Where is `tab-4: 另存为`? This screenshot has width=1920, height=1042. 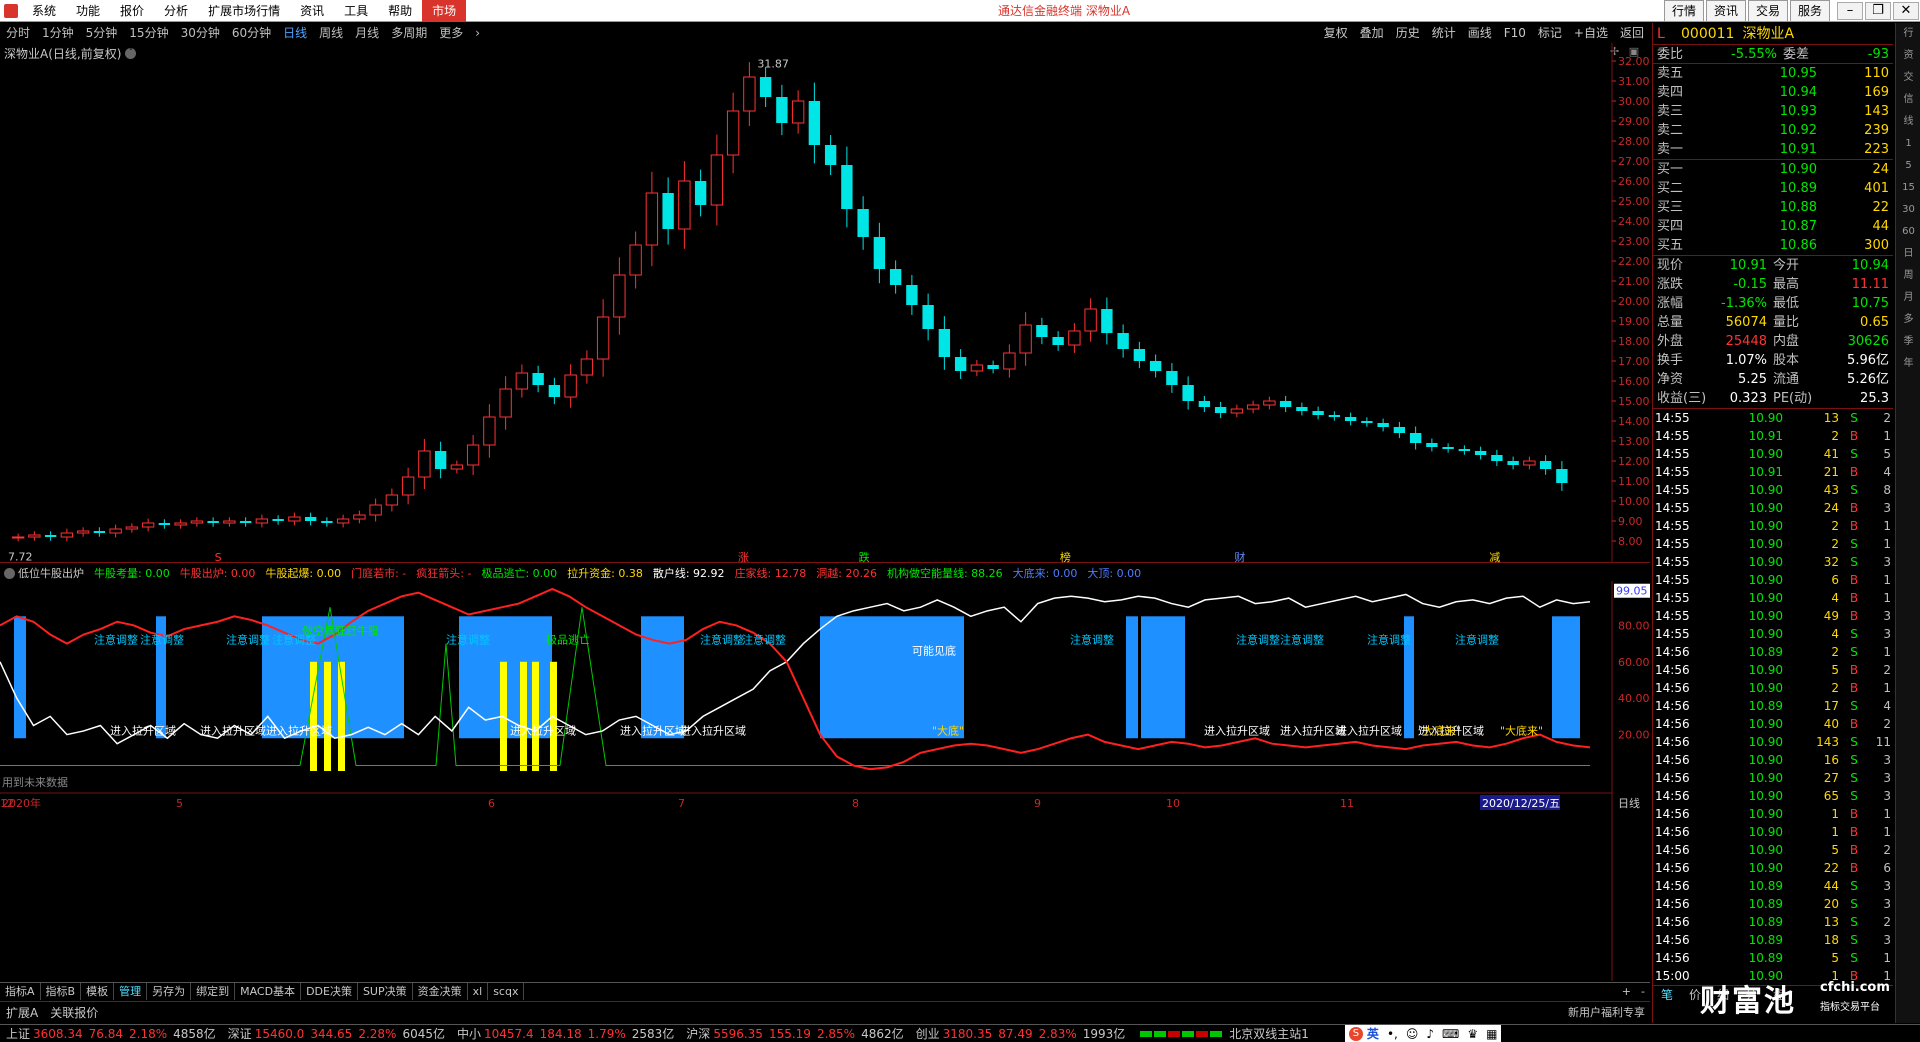
tab-4: 另存为 is located at coordinates (169, 991).